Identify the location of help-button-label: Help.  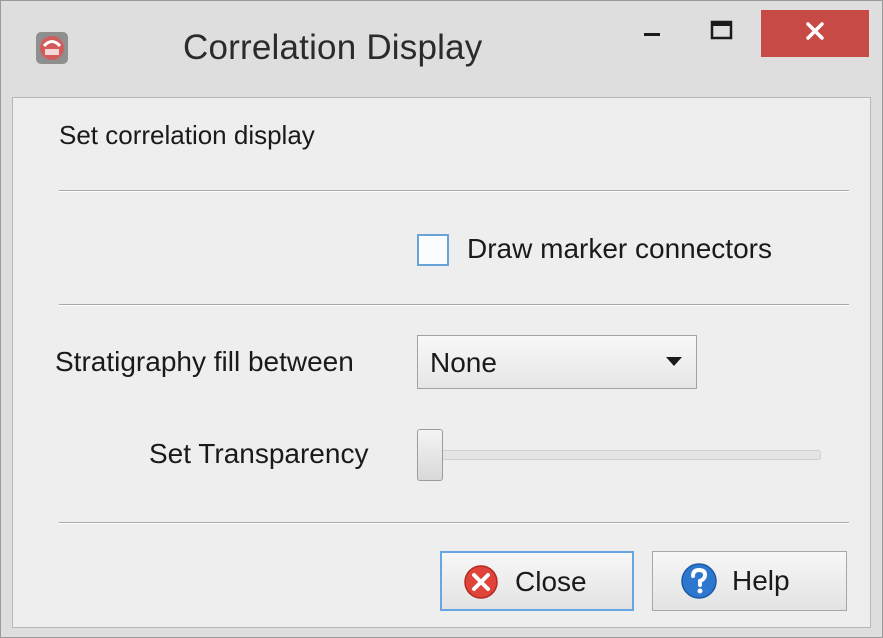
(761, 580).